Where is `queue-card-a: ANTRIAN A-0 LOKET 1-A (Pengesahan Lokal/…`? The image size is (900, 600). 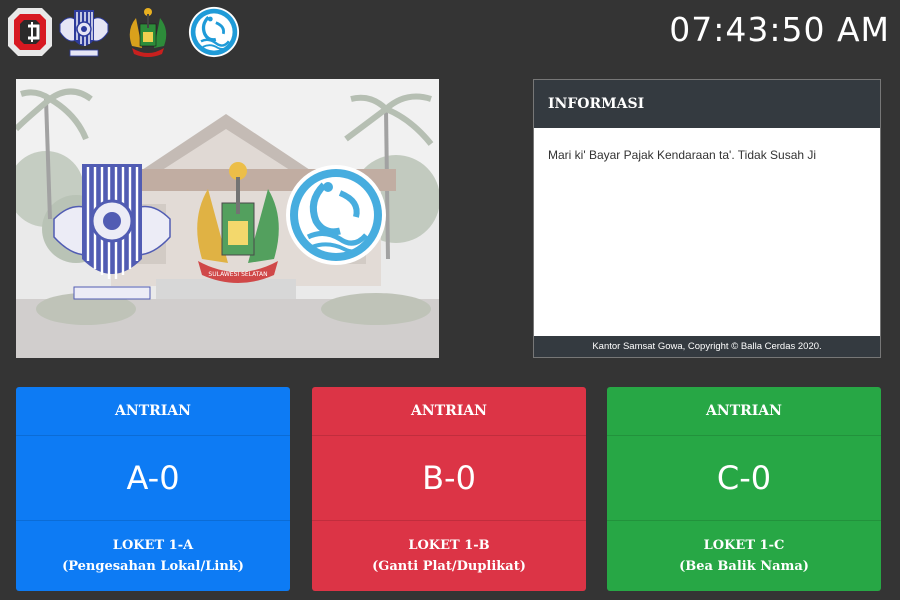 queue-card-a: ANTRIAN A-0 LOKET 1-A (Pengesahan Lokal/… is located at coordinates (153, 489).